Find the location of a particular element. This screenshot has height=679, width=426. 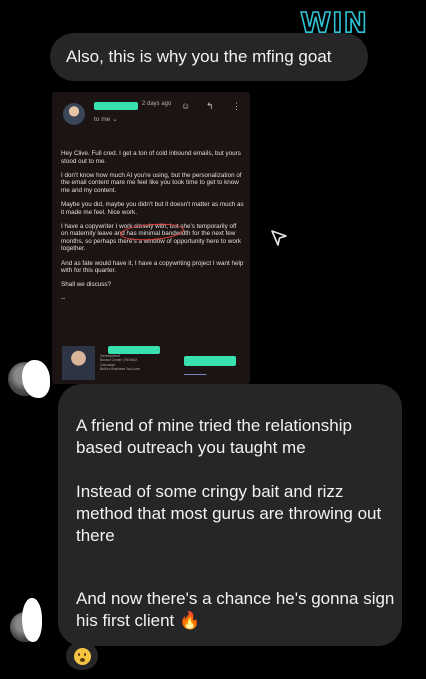

fire-emoji: 🔥 is located at coordinates (189, 620).